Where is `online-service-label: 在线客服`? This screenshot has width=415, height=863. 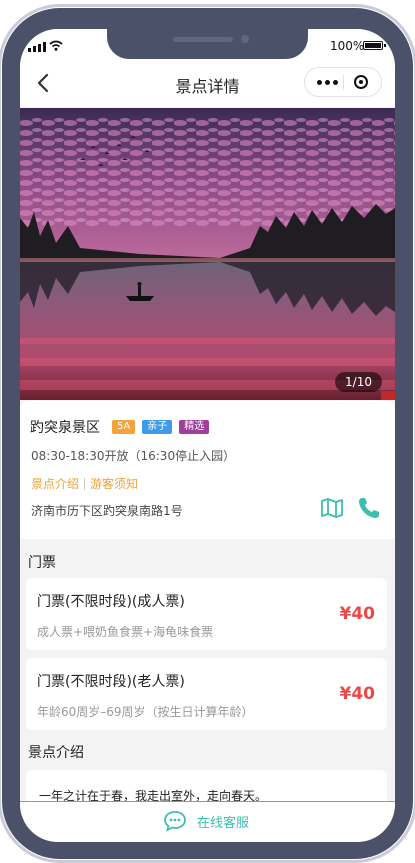
online-service-label: 在线客服 is located at coordinates (223, 823).